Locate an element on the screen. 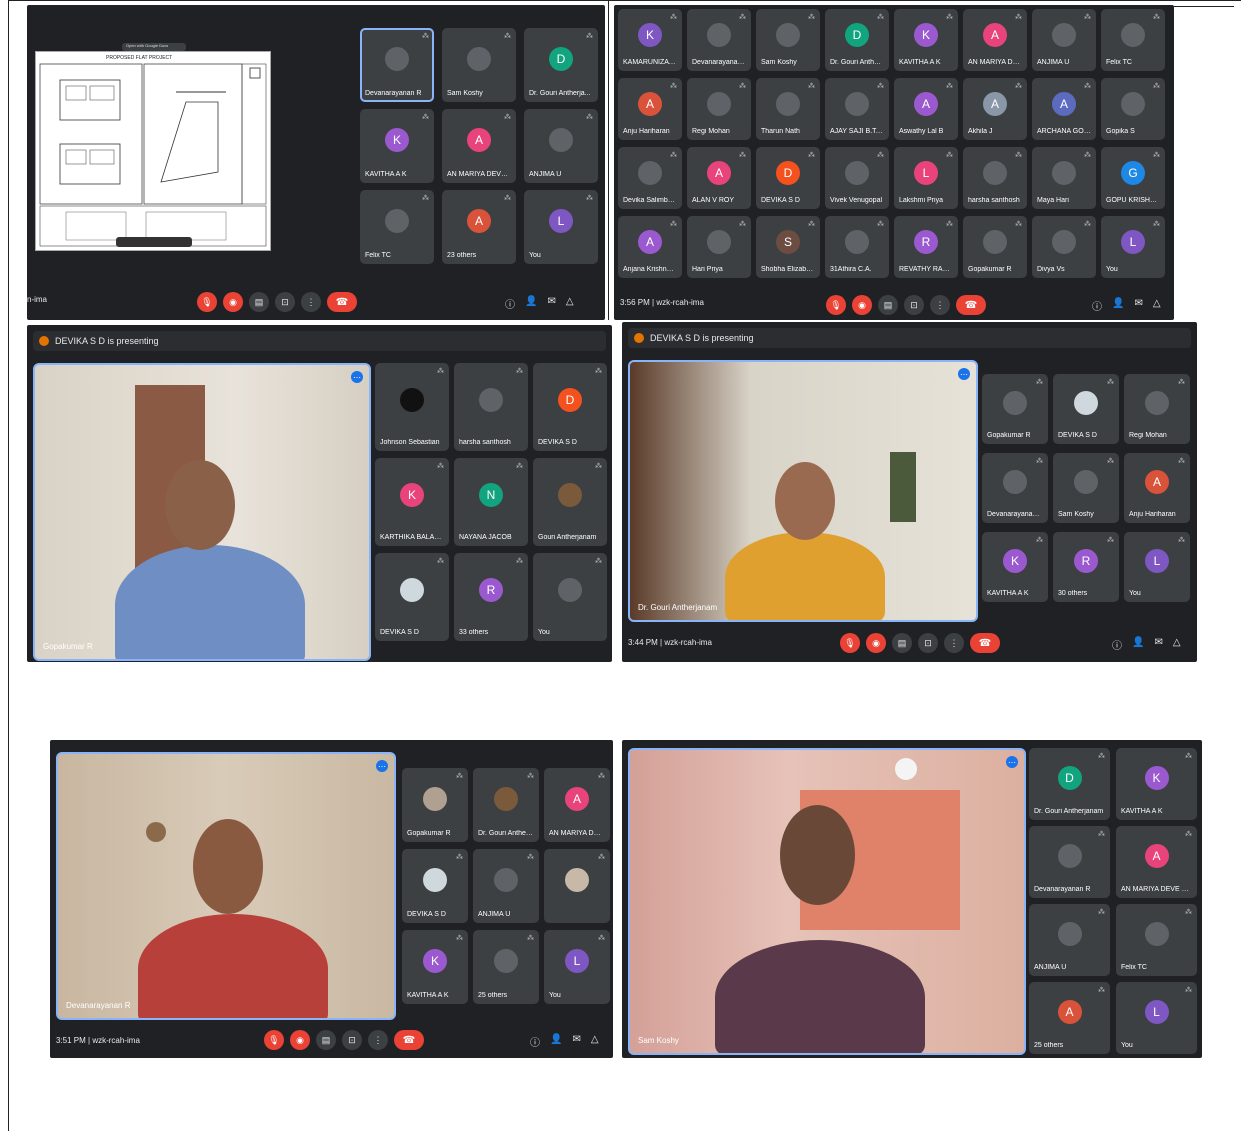 Image resolution: width=1241 pixels, height=1131 pixels. participant-tile: ⁂ Gopika S is located at coordinates (1133, 109).